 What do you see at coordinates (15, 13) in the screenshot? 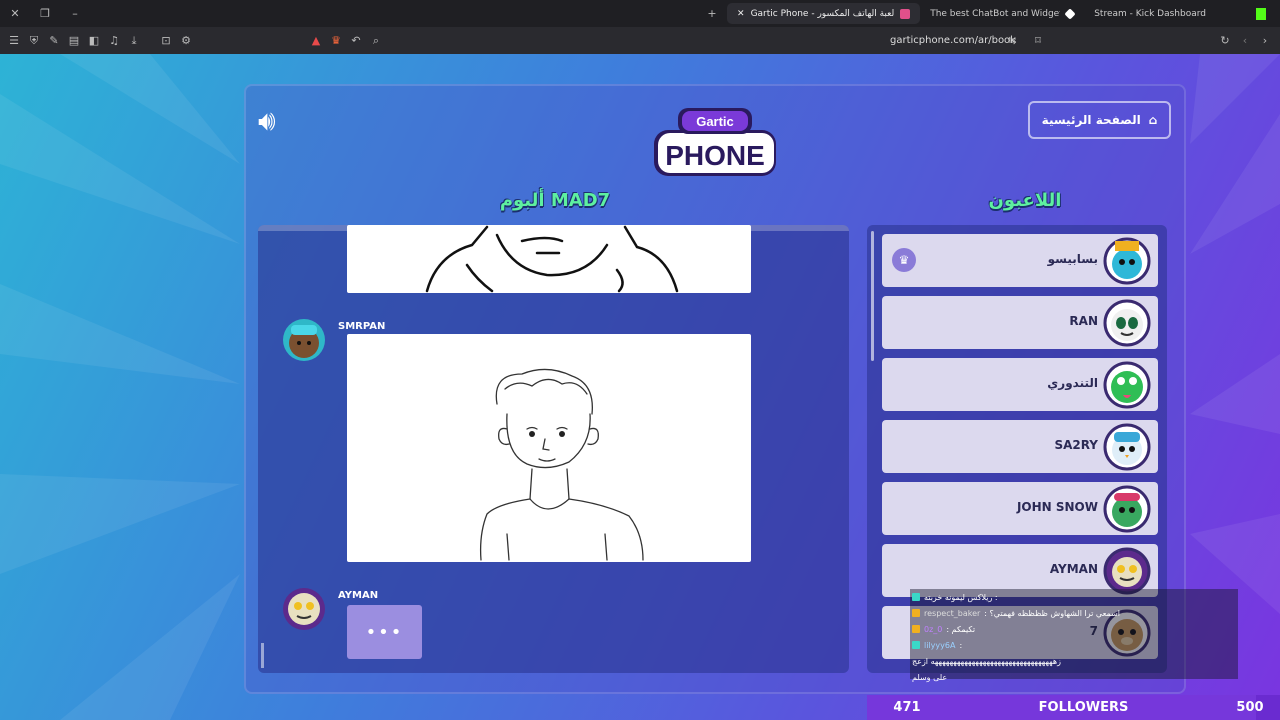
I see `close-window-icon: ✕` at bounding box center [15, 13].